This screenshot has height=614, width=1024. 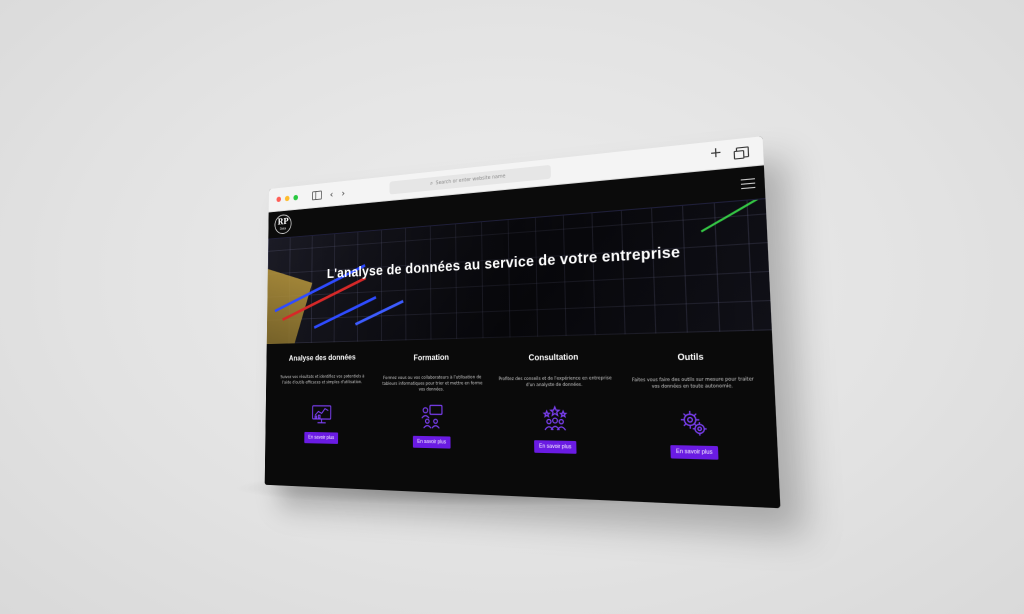 I want to click on hamburger-menu-icon, so click(x=748, y=183).